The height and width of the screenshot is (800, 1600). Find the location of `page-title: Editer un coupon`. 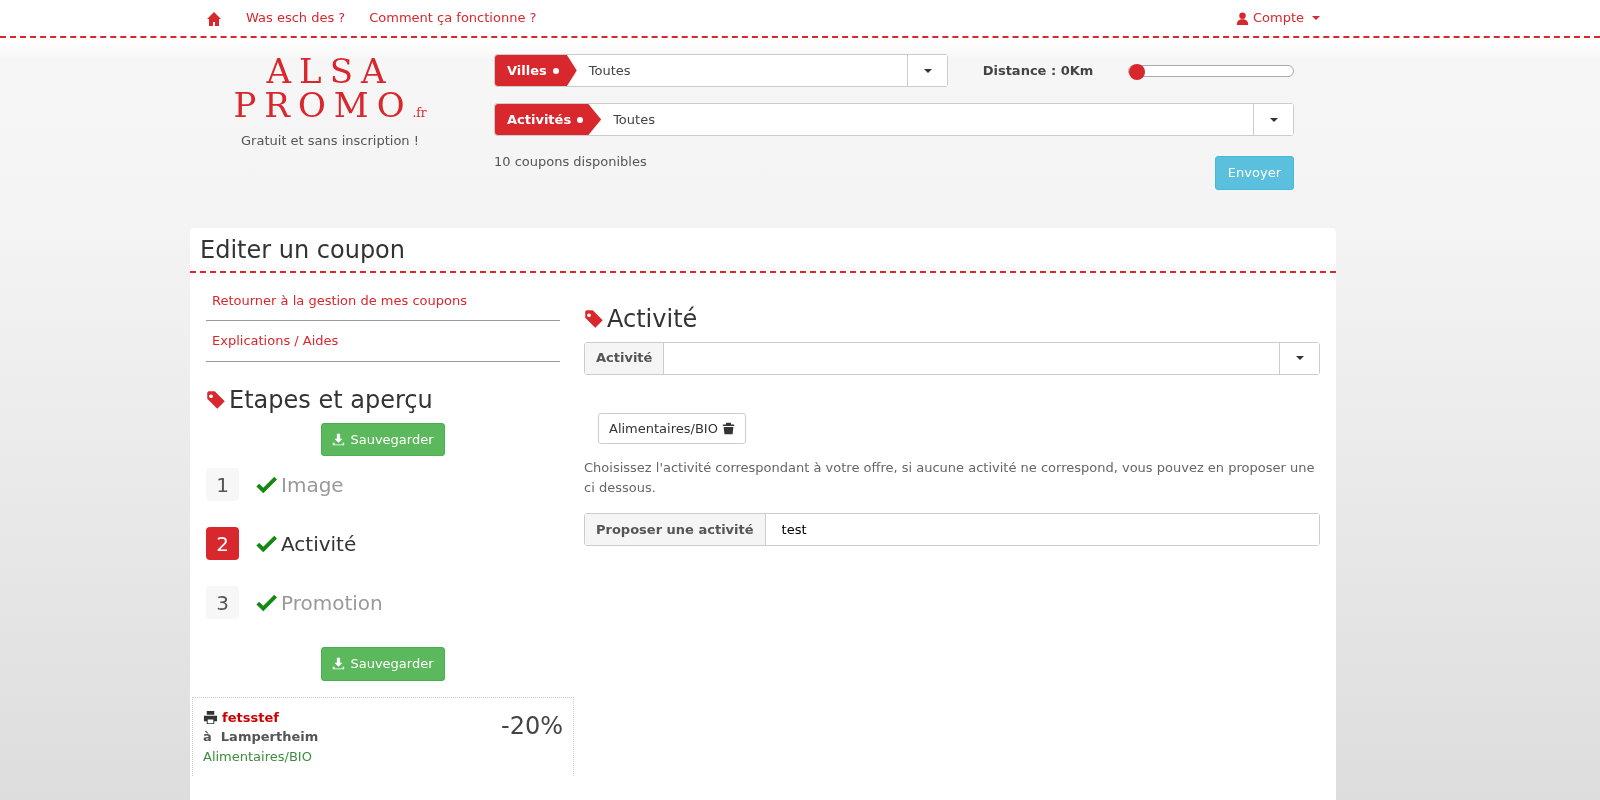

page-title: Editer un coupon is located at coordinates (763, 250).